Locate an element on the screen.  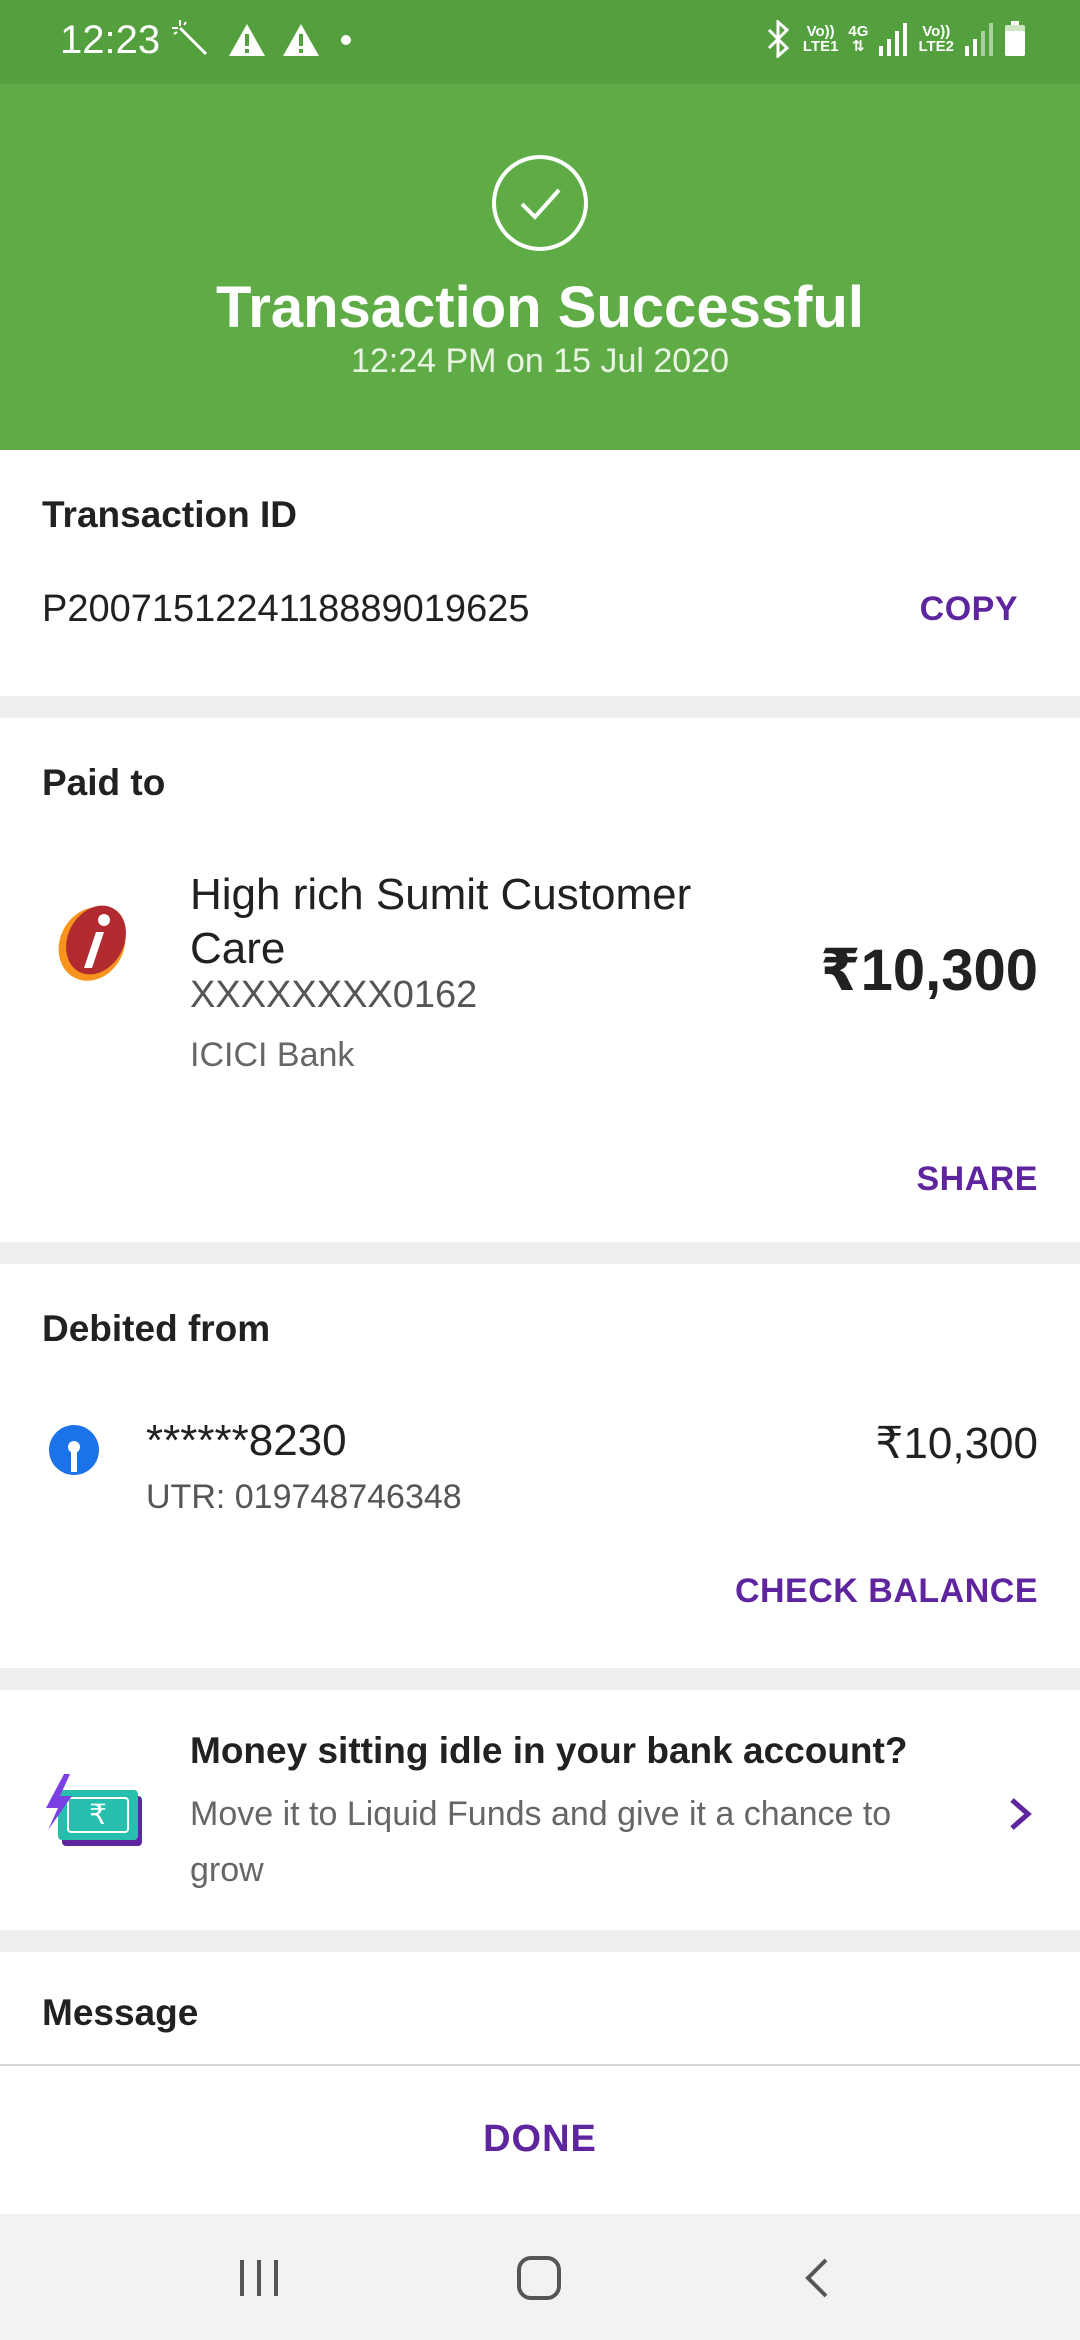
done-bar: DONE is located at coordinates (540, 2139).